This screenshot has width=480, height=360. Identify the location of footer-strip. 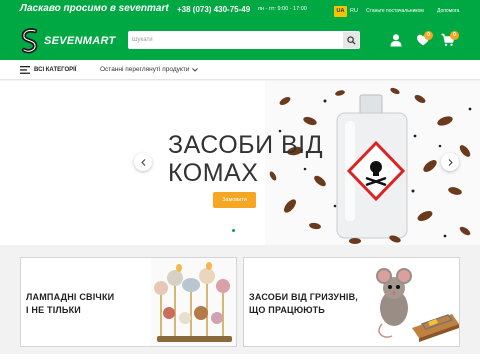
(240, 357).